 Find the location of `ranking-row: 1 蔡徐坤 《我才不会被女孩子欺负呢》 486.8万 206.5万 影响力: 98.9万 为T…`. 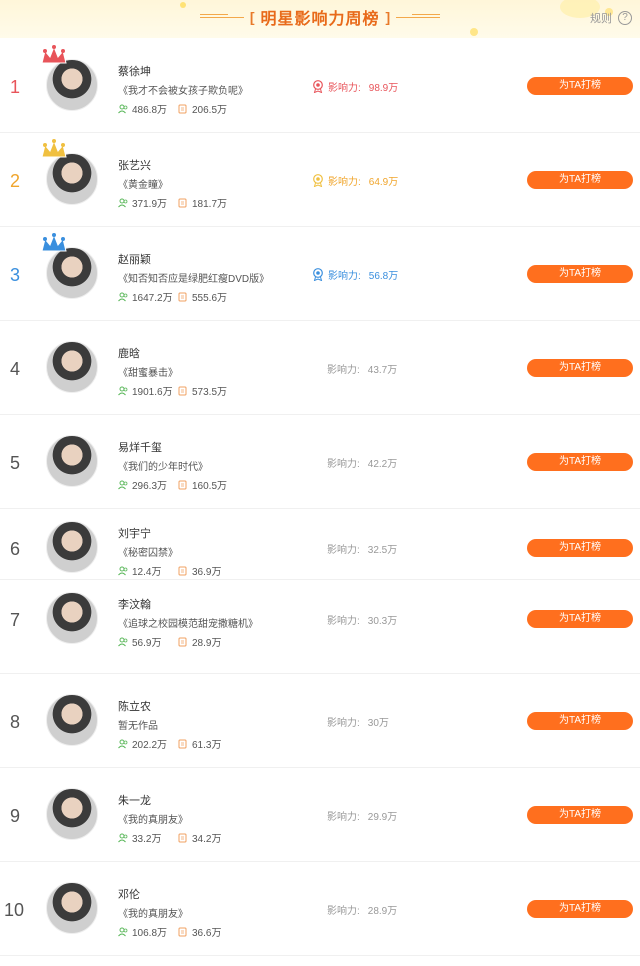

ranking-row: 1 蔡徐坤 《我才不会被女孩子欺负呢》 486.8万 206.5万 影响力: 98.9万 为T… is located at coordinates (320, 86).